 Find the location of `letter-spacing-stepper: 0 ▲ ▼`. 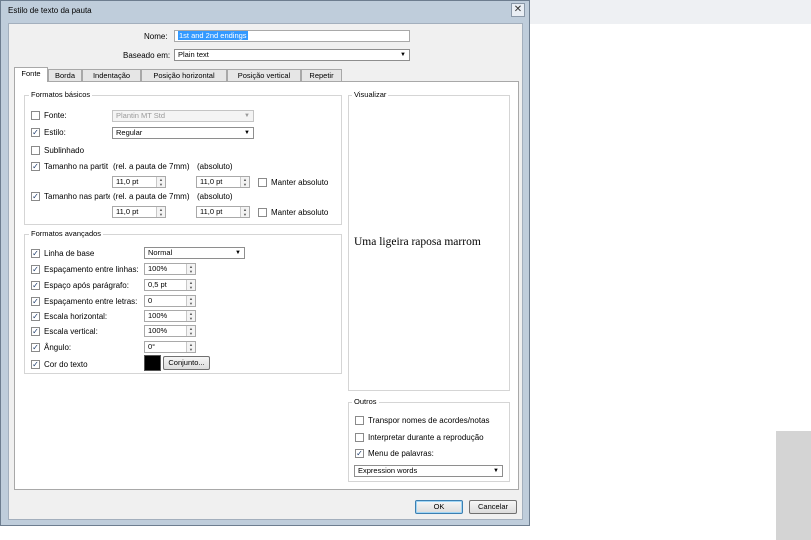

letter-spacing-stepper: 0 ▲ ▼ is located at coordinates (170, 301).